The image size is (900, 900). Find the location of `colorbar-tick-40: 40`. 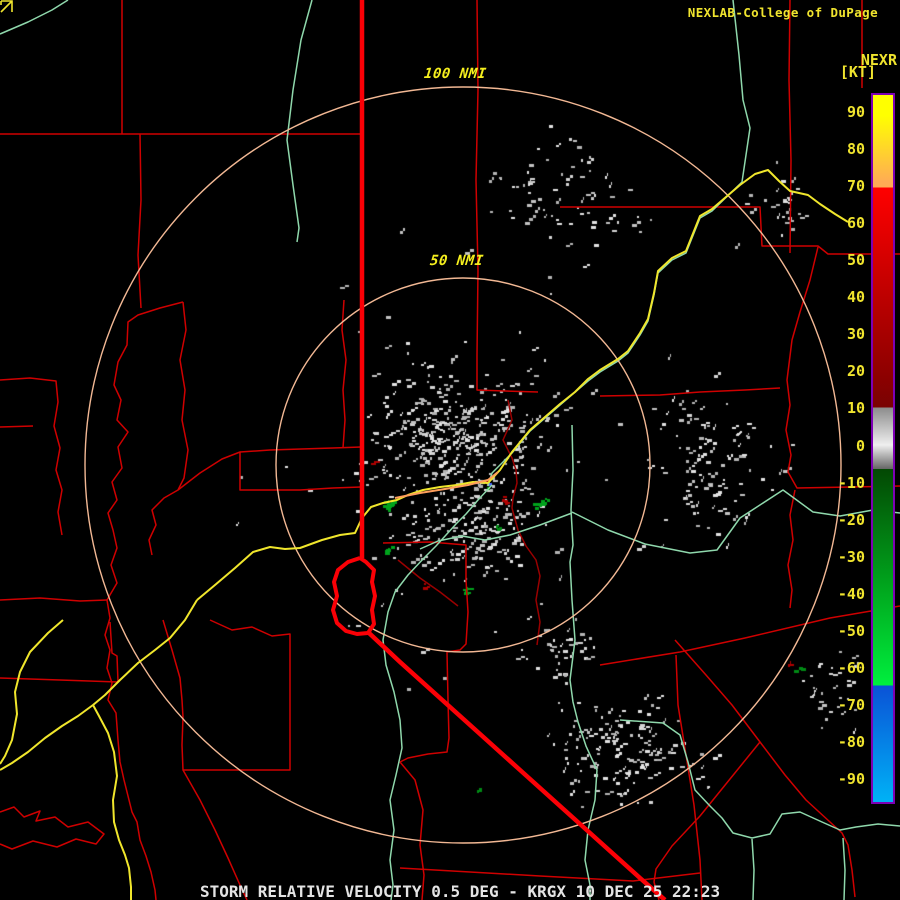

colorbar-tick-40: 40 is located at coordinates (855, 297).